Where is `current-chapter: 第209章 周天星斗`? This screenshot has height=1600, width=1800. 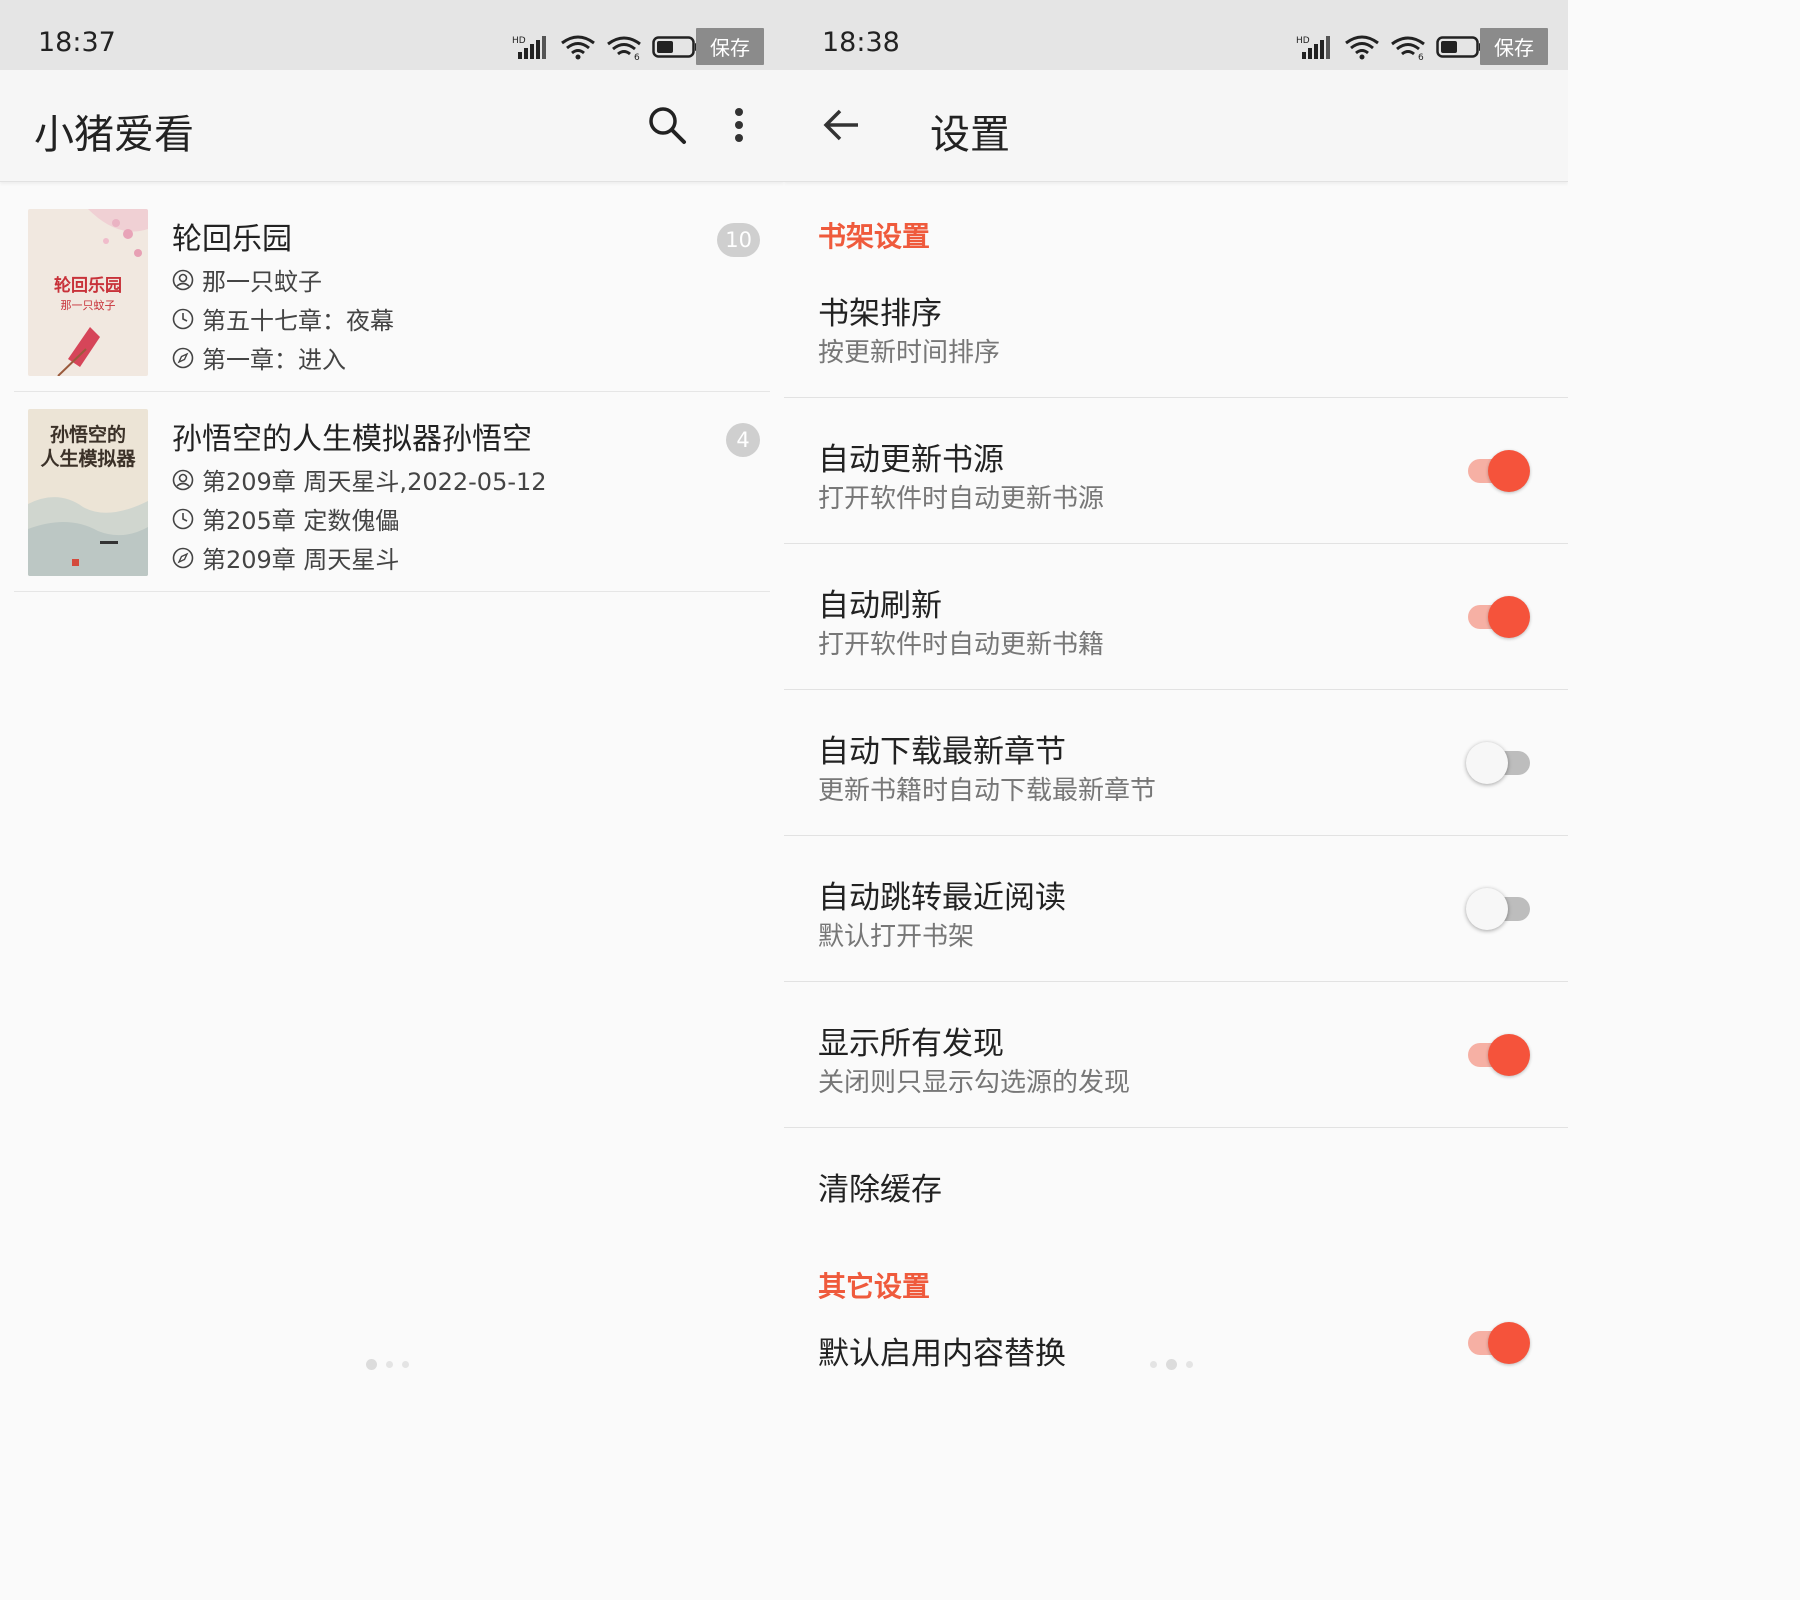 current-chapter: 第209章 周天星斗 is located at coordinates (301, 560).